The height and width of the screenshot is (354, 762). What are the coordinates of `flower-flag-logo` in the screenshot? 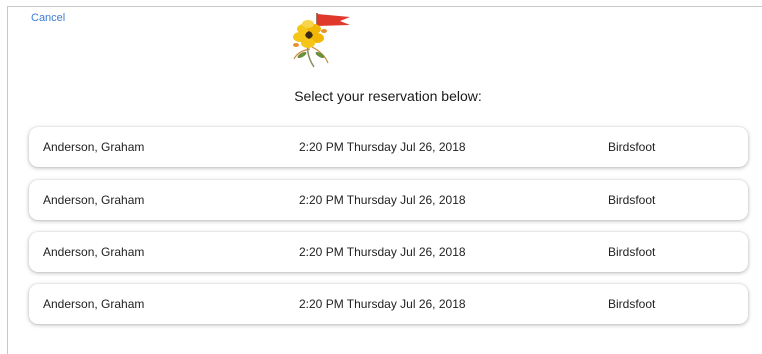 It's located at (321, 40).